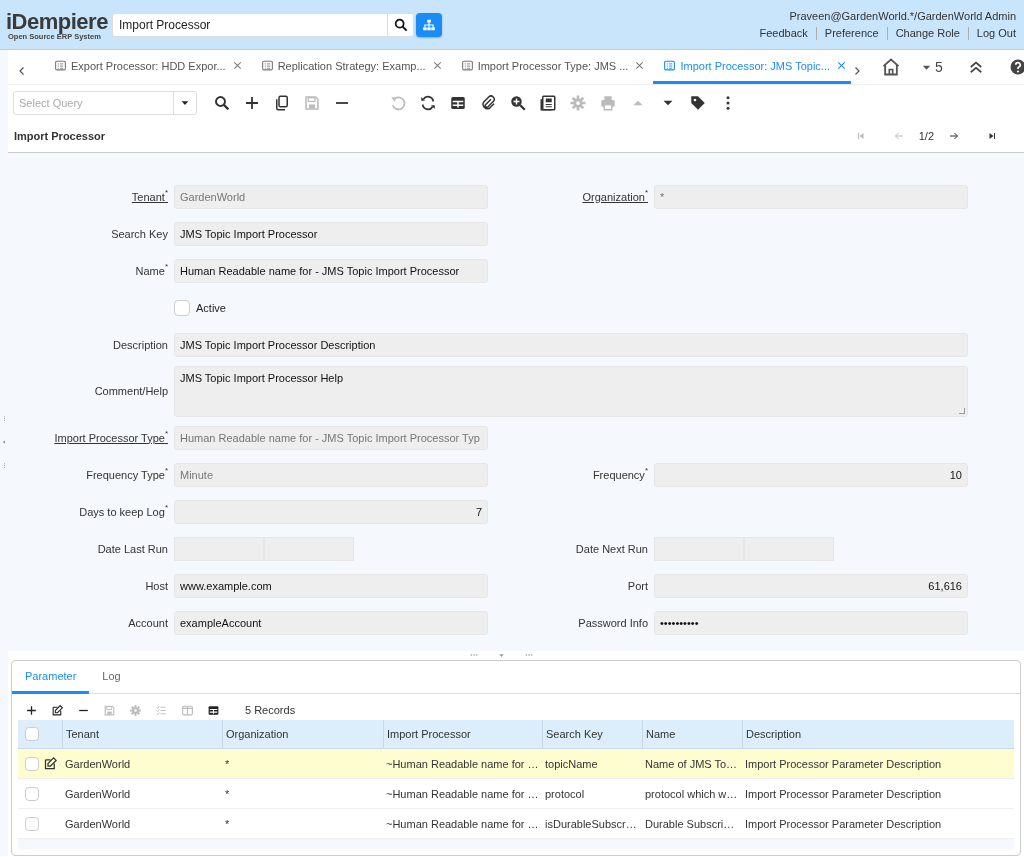 The height and width of the screenshot is (857, 1024). I want to click on field-label: Tenant$^{*}$, so click(91, 196).